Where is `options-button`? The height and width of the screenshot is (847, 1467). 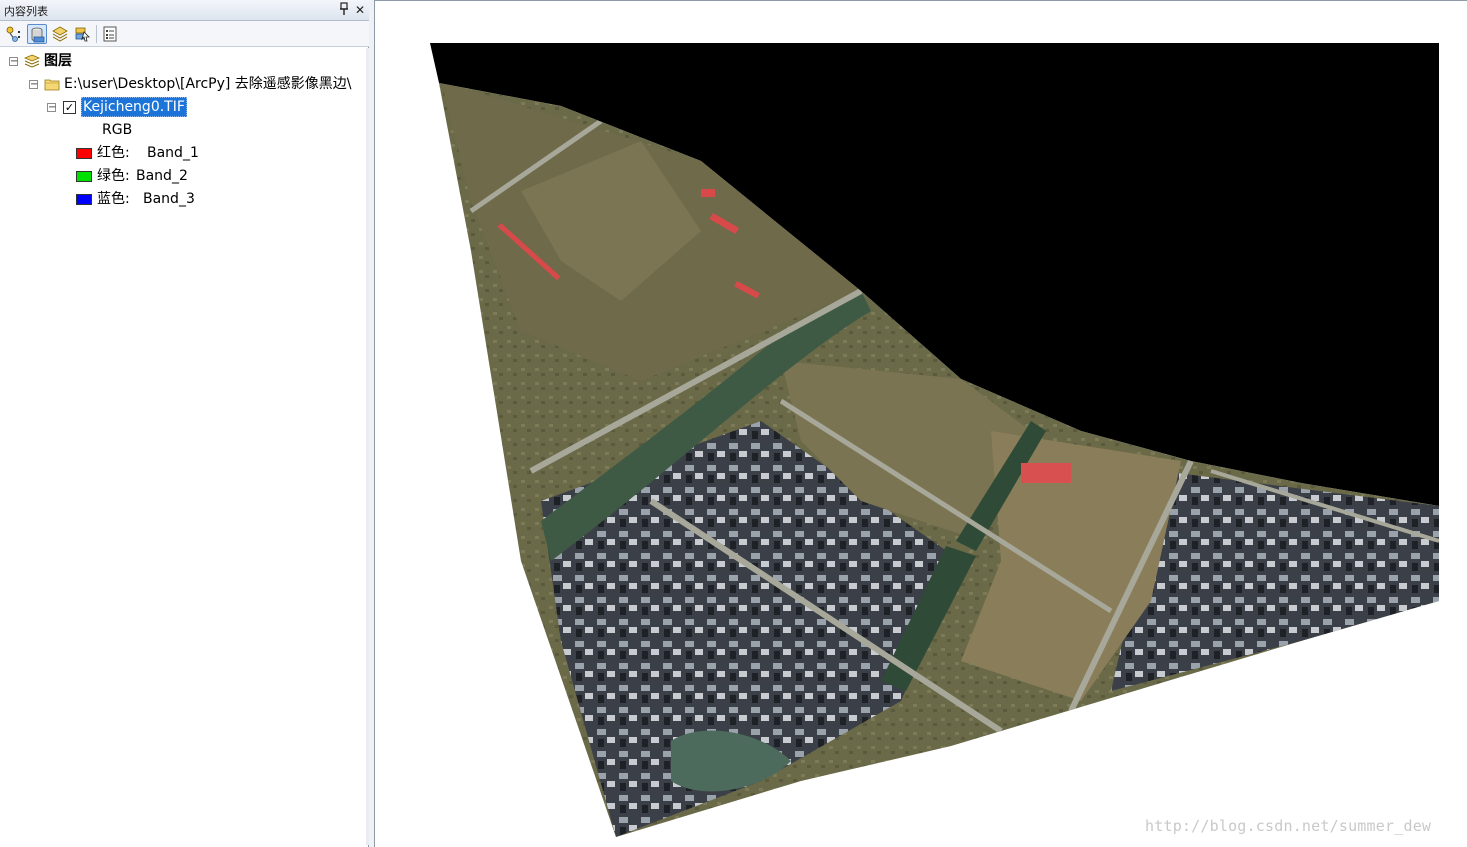 options-button is located at coordinates (110, 34).